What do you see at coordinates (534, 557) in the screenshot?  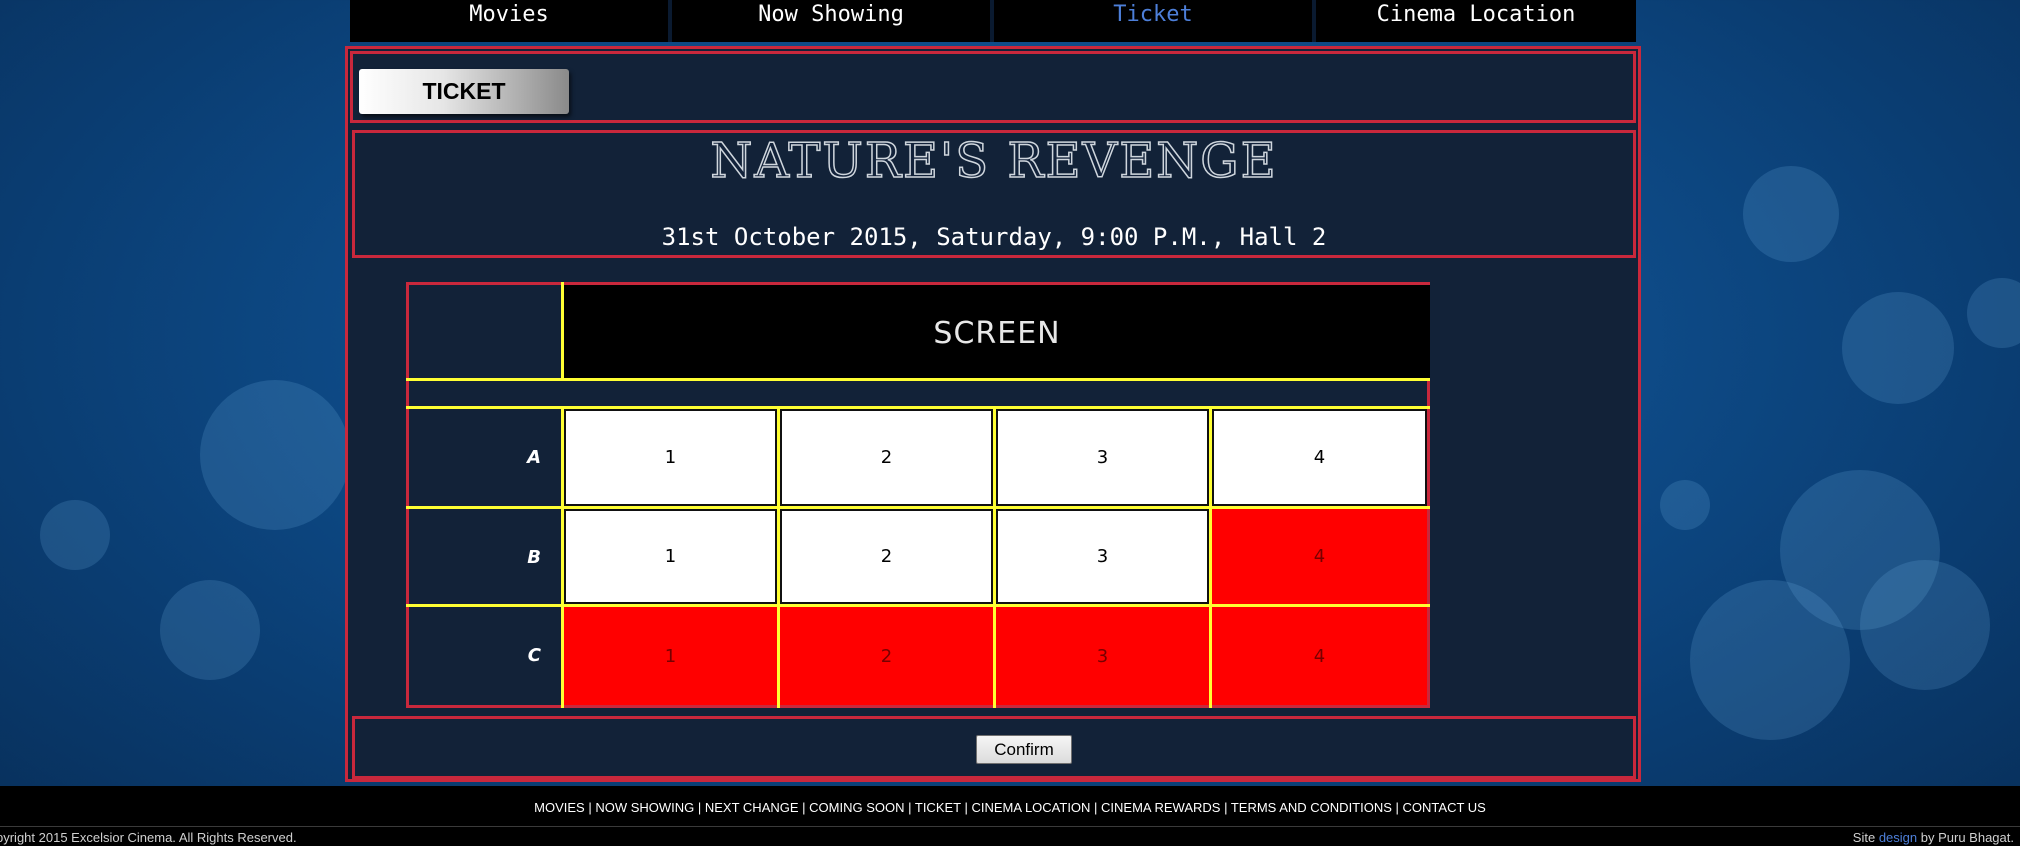 I see `row-label-b: B` at bounding box center [534, 557].